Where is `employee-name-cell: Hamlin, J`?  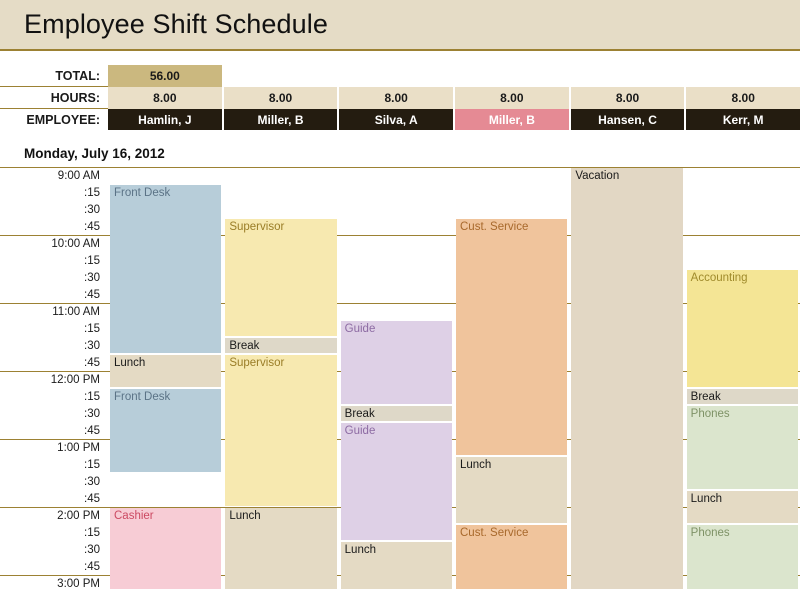 employee-name-cell: Hamlin, J is located at coordinates (165, 119).